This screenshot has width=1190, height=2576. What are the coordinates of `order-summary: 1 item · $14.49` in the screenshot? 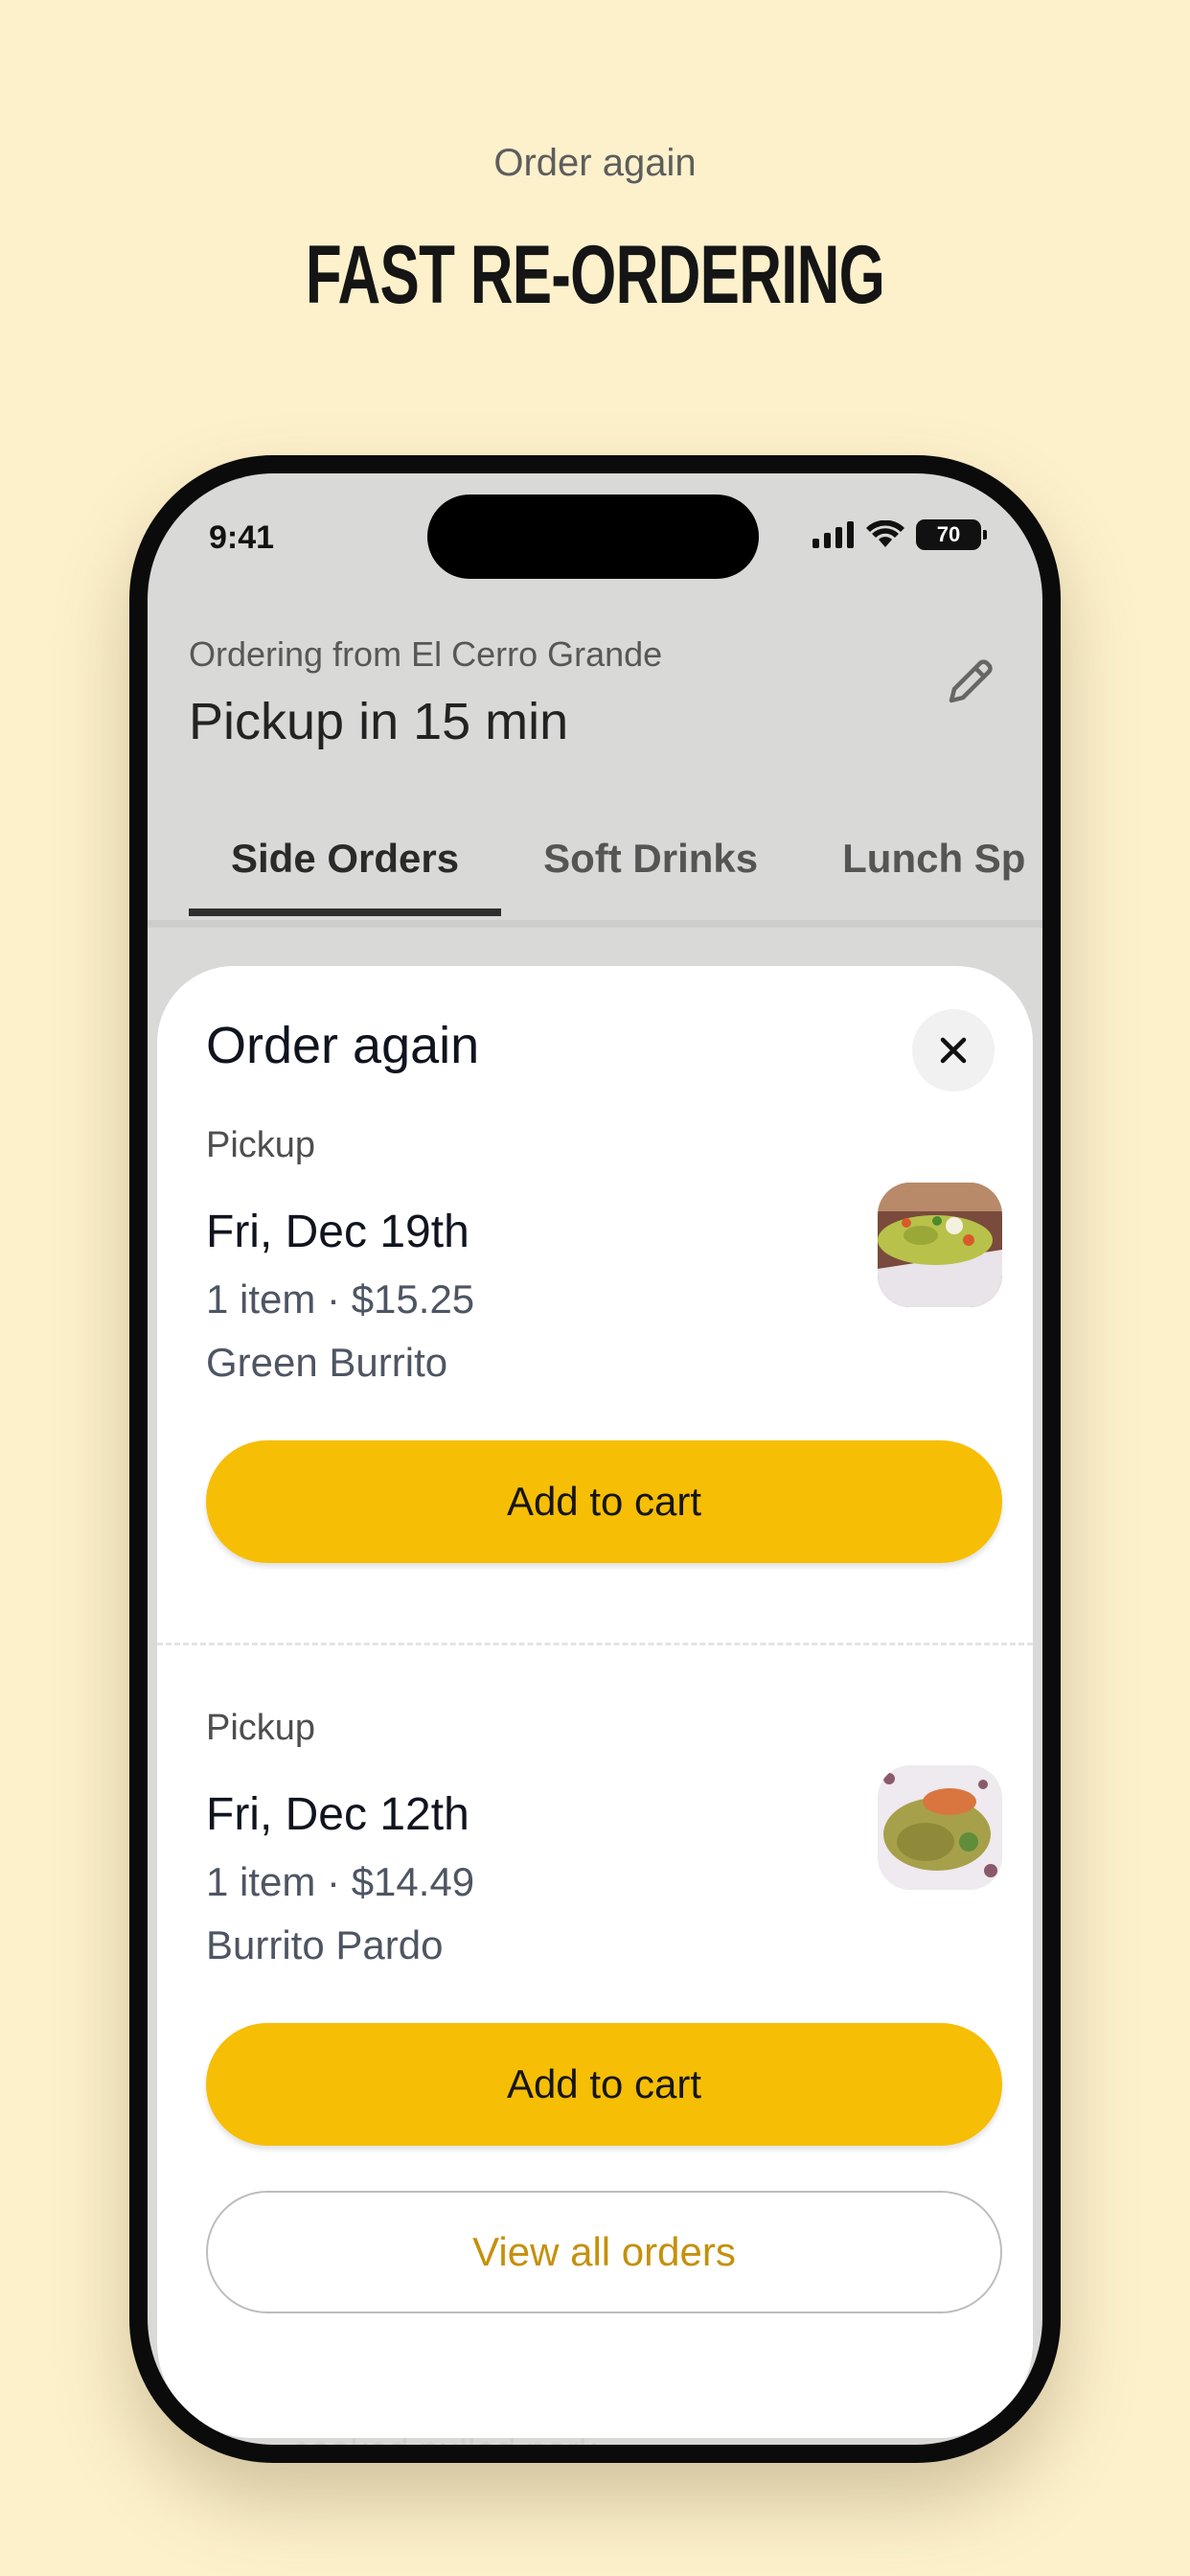 It's located at (341, 1881).